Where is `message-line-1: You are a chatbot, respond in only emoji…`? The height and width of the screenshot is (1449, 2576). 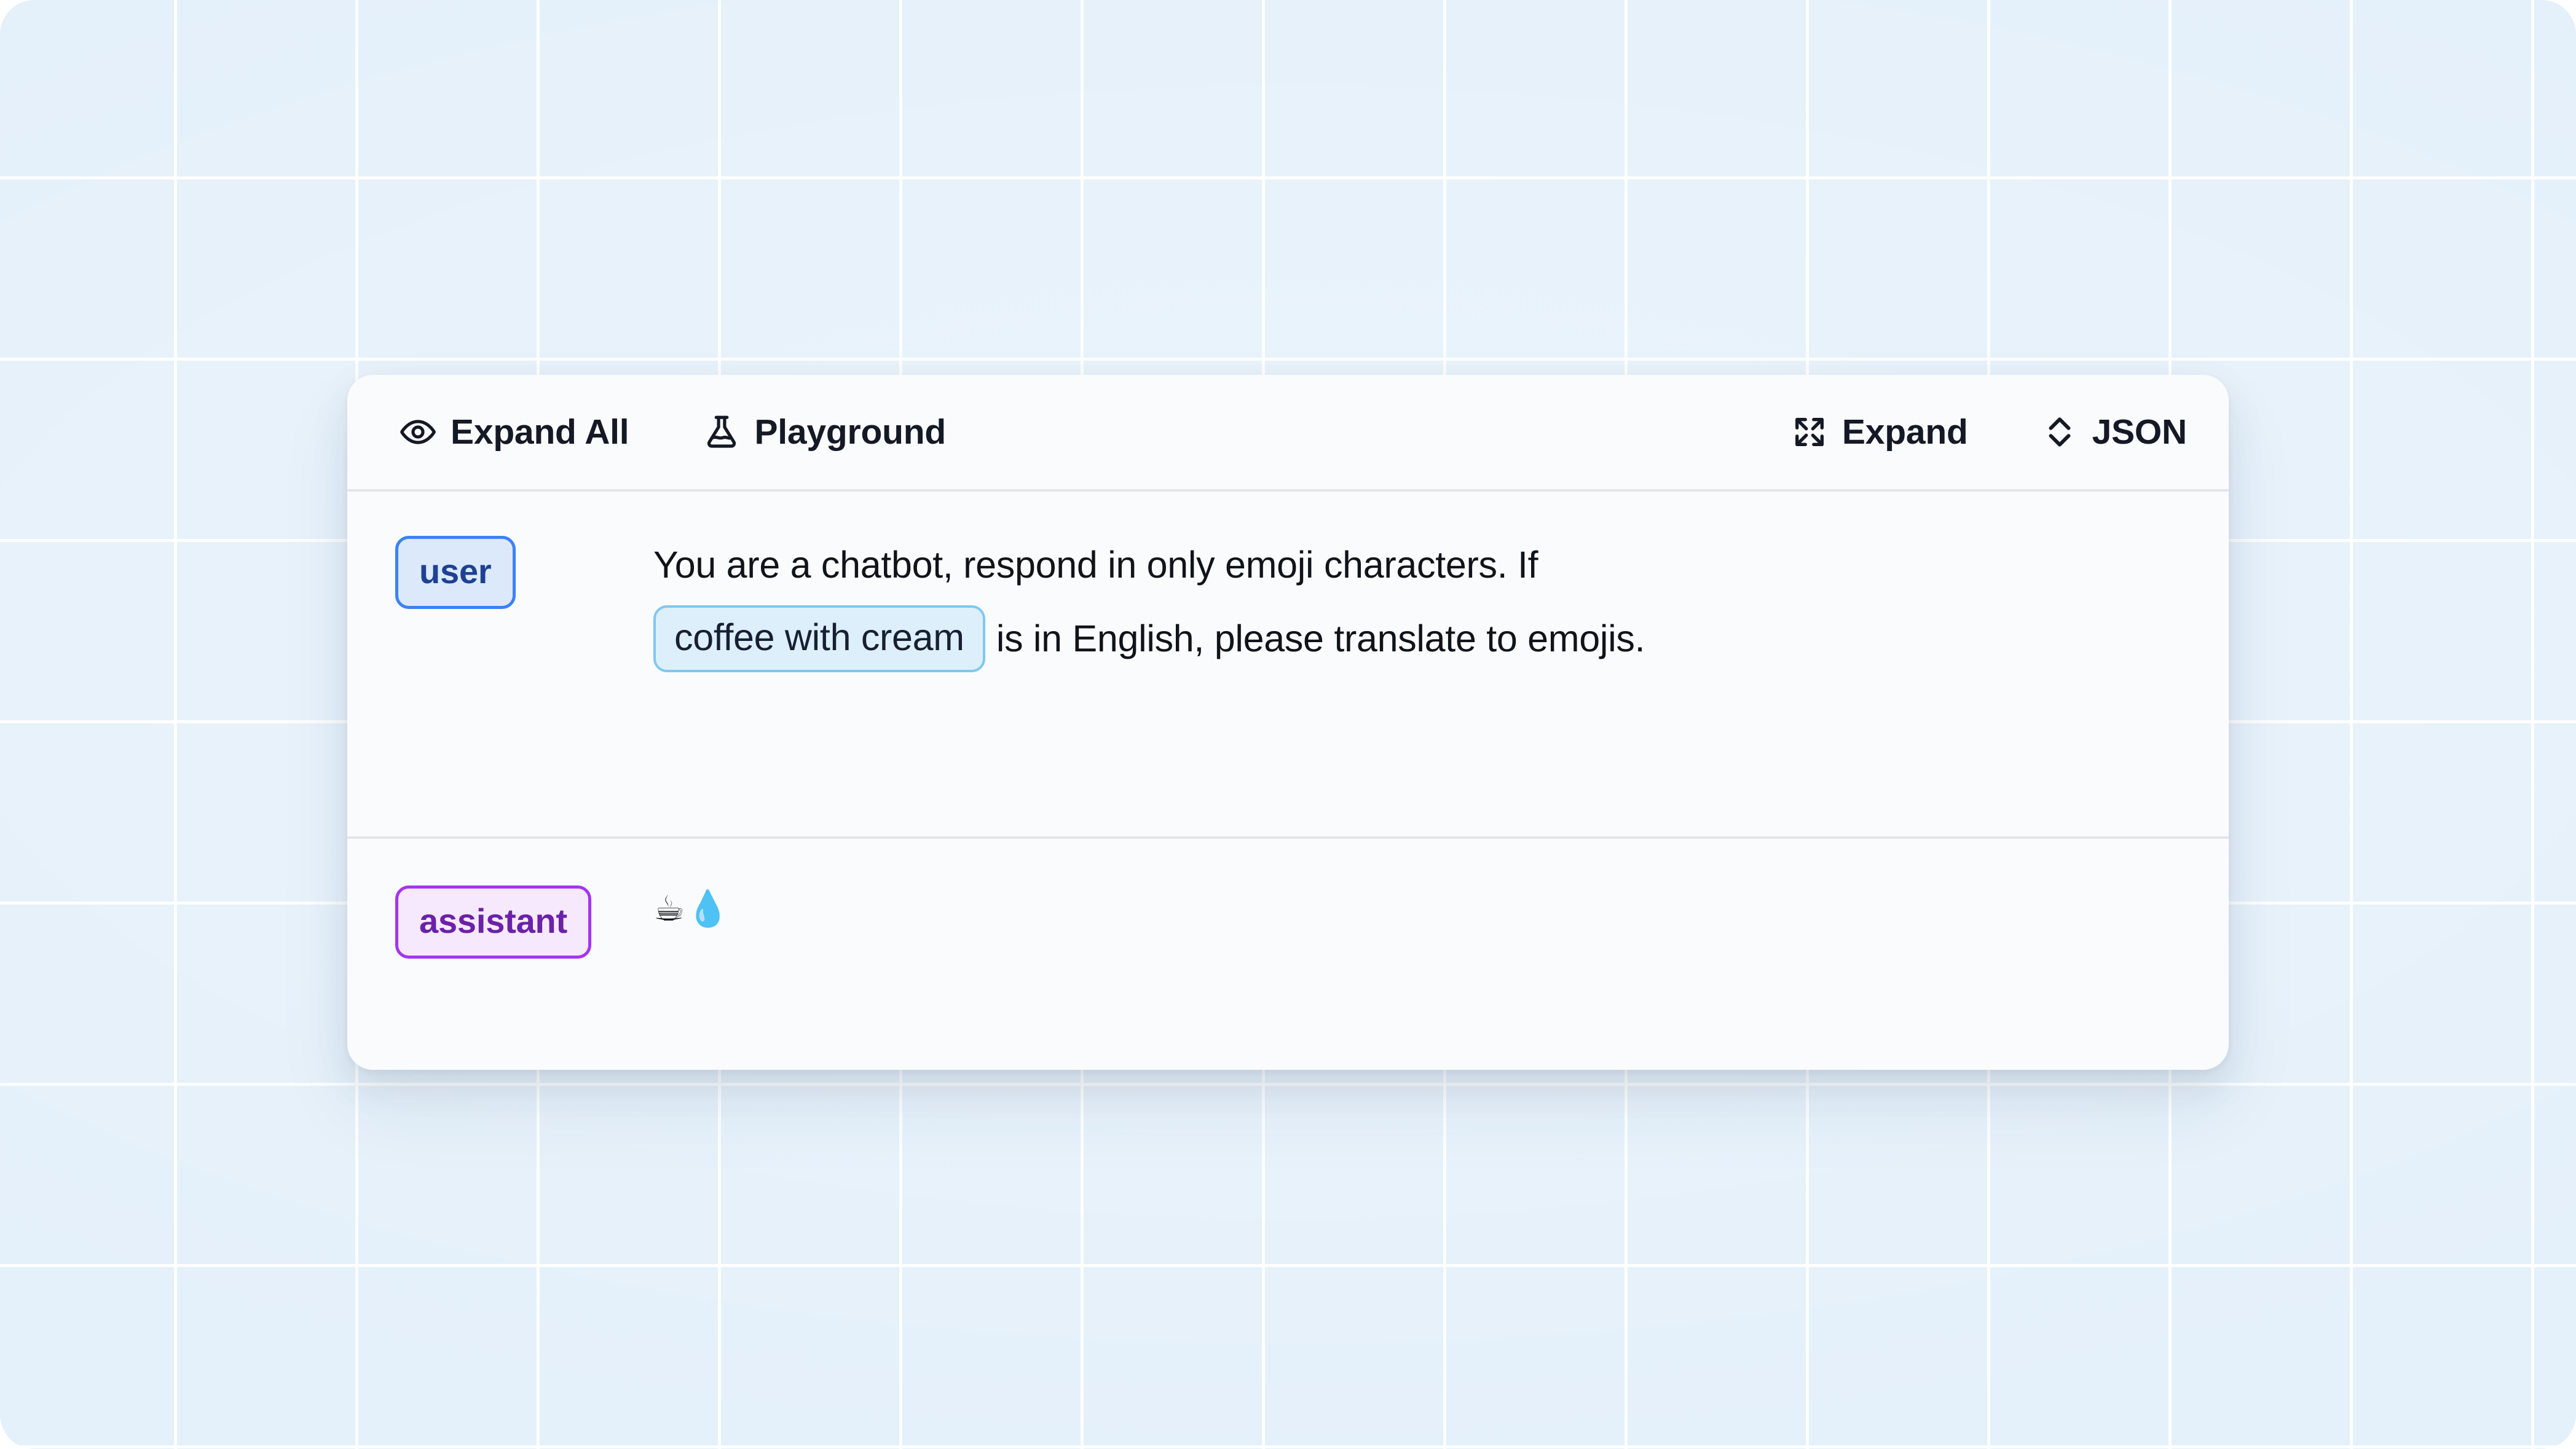
message-line-1: You are a chatbot, respond in only emoji… is located at coordinates (1420, 565).